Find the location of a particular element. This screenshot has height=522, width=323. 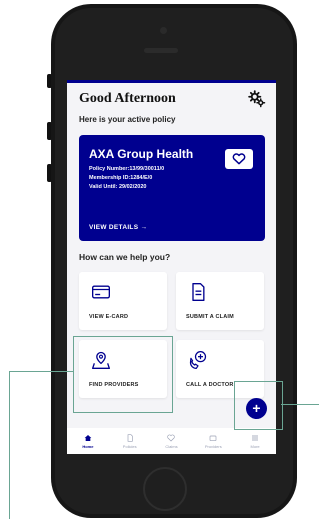

find-providers-leader-h is located at coordinates (41, 371).